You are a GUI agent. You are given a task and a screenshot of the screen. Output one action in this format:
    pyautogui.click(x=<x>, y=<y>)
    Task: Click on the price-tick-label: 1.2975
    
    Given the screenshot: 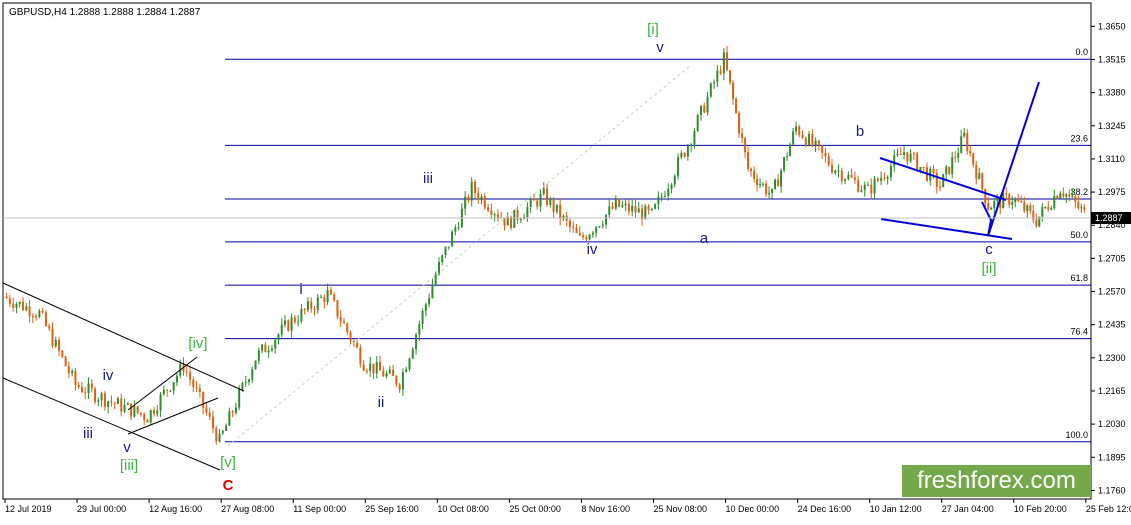 What is the action you would take?
    pyautogui.click(x=1112, y=192)
    